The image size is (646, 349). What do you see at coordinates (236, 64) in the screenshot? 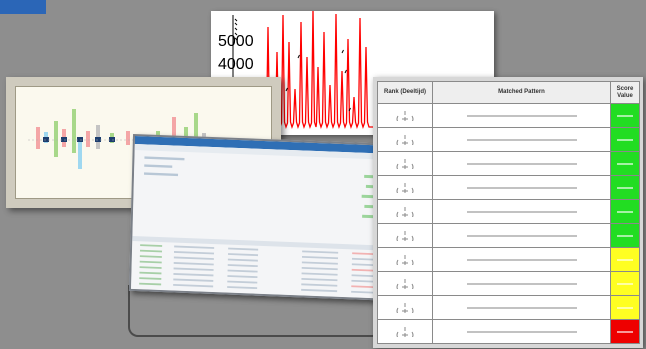
I see `y-tick-label: 4000` at bounding box center [236, 64].